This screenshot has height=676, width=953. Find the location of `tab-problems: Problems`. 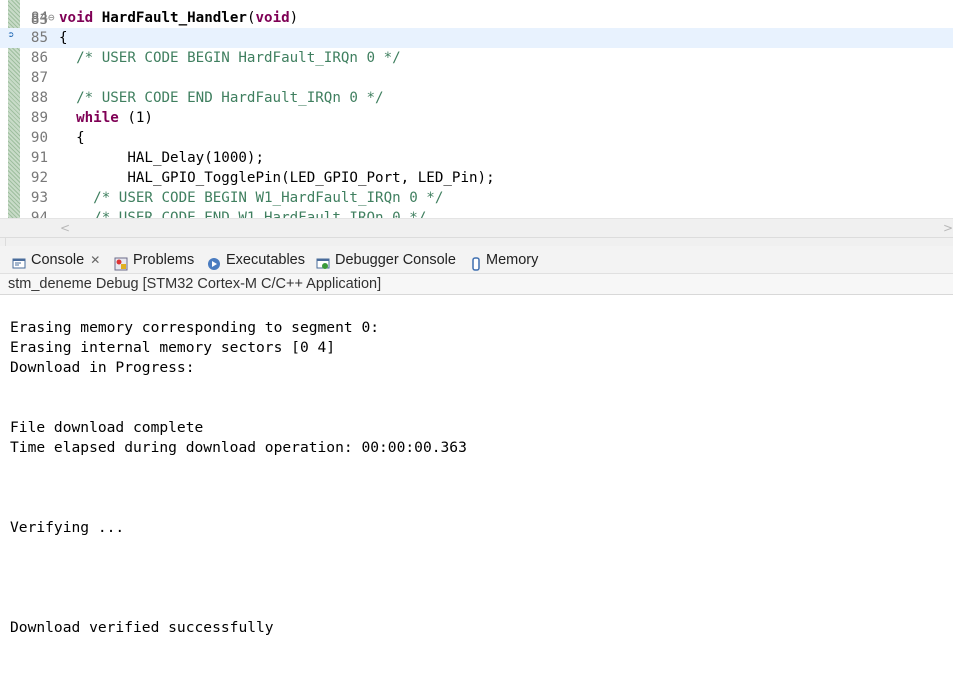

tab-problems: Problems is located at coordinates (154, 260).